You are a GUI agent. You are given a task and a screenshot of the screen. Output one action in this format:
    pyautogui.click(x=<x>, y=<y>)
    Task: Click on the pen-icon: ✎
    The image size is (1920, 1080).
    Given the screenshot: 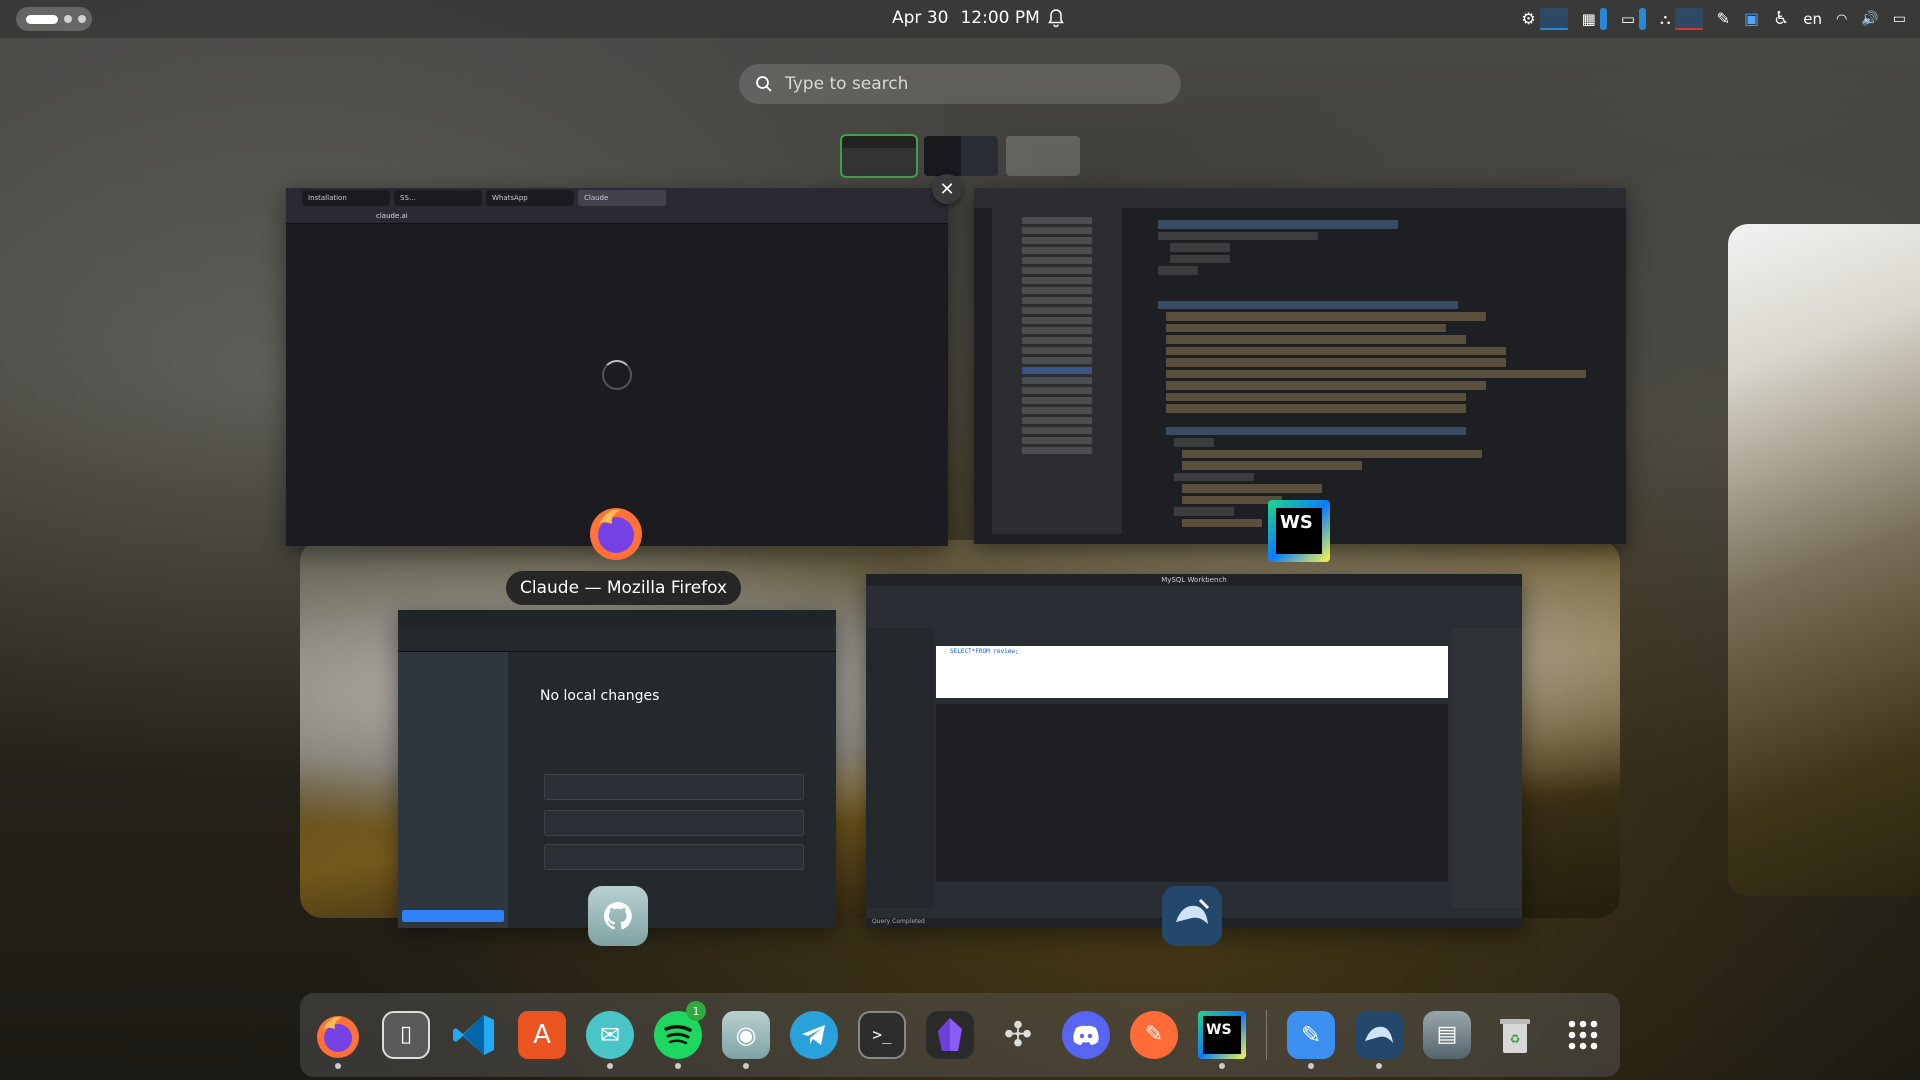 What is the action you would take?
    pyautogui.click(x=1723, y=18)
    